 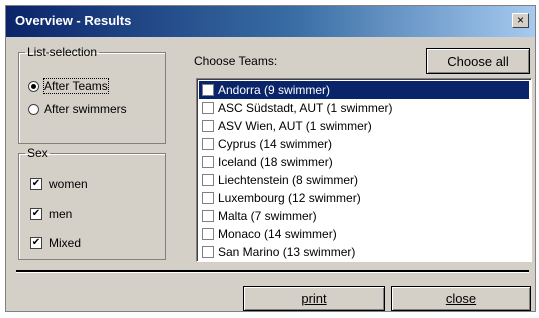 I want to click on close-icon: ×, so click(x=520, y=20).